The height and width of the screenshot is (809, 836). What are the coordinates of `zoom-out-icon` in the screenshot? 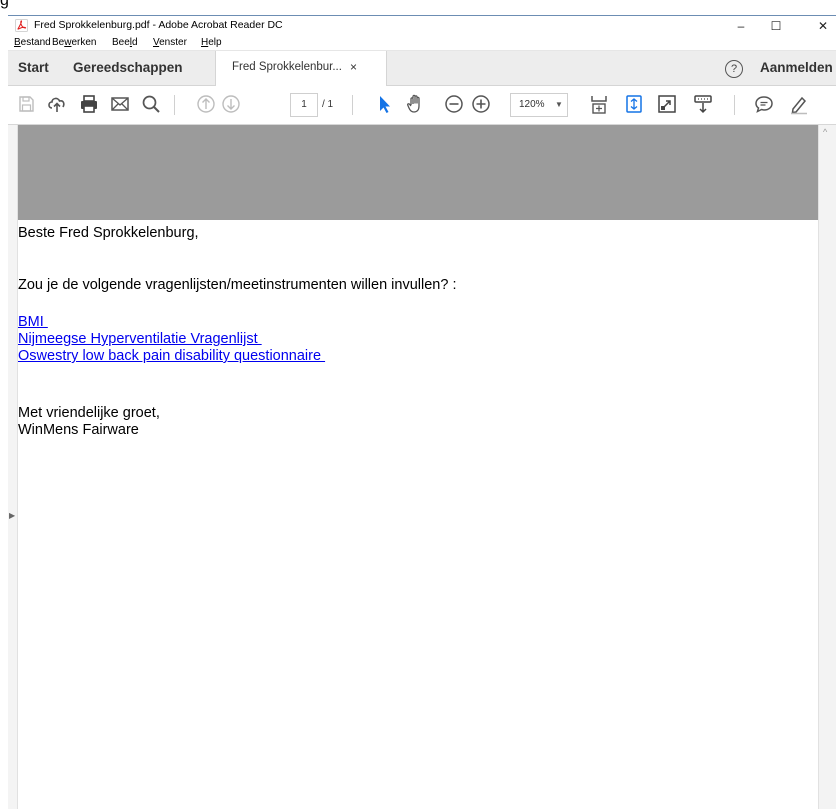 It's located at (454, 104).